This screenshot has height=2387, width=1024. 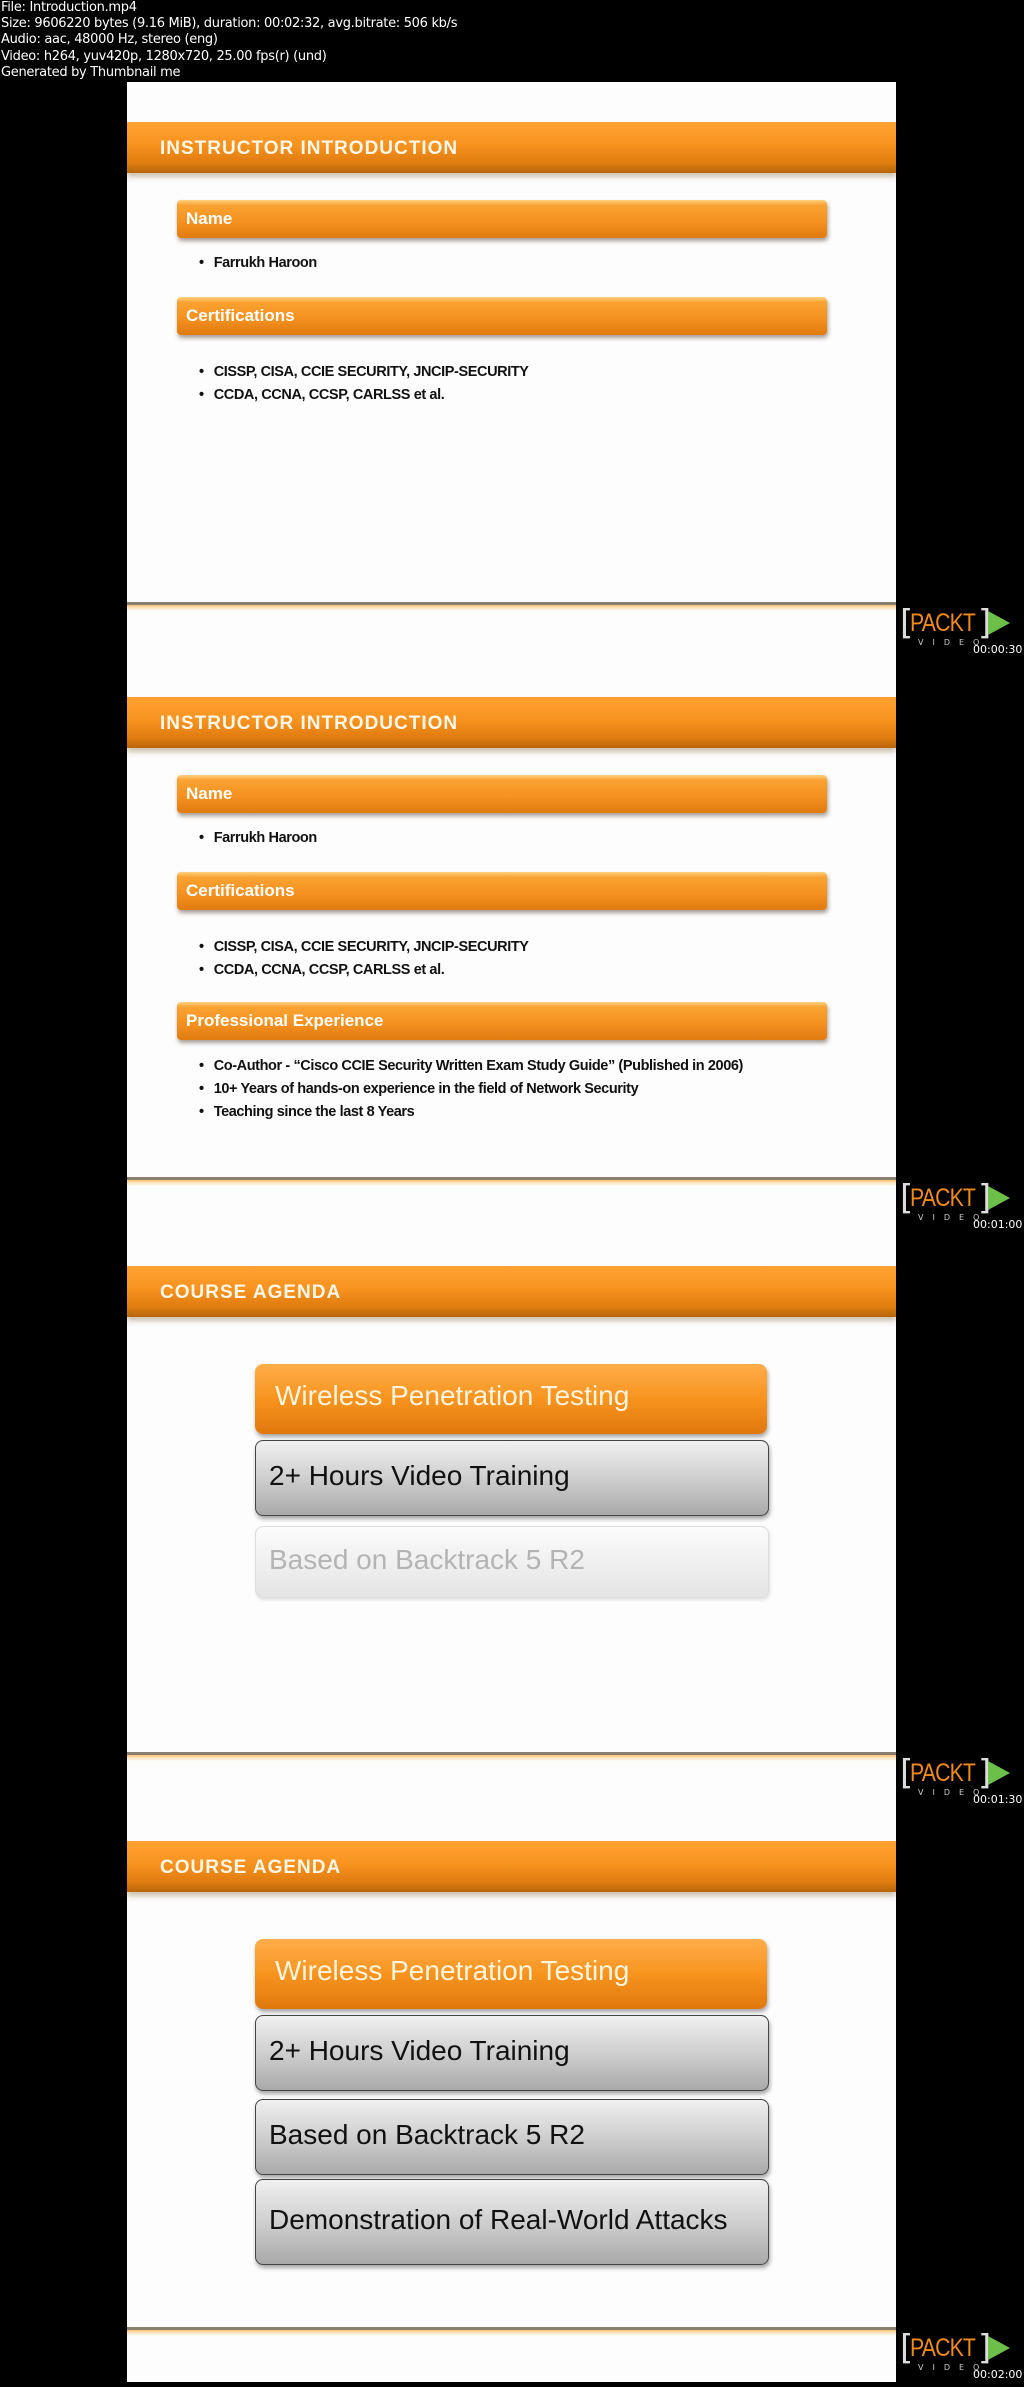 What do you see at coordinates (285, 1020) in the screenshot?
I see `section-label: Professional Experience` at bounding box center [285, 1020].